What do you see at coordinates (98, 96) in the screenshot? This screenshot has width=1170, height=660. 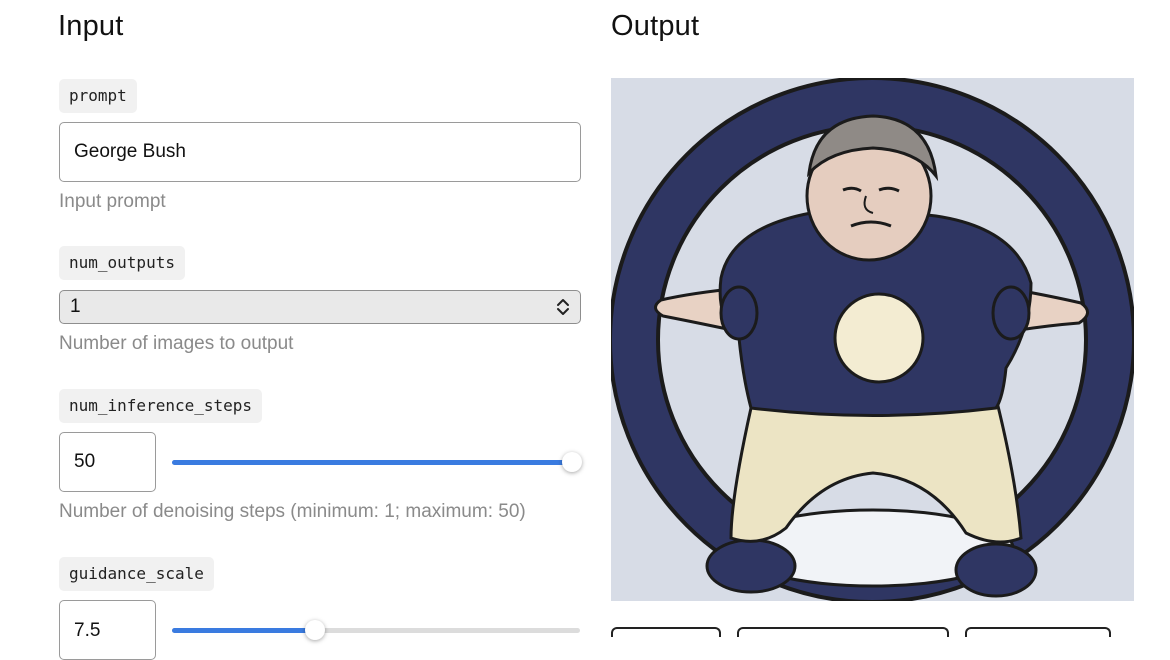 I see `prompt-label: prompt` at bounding box center [98, 96].